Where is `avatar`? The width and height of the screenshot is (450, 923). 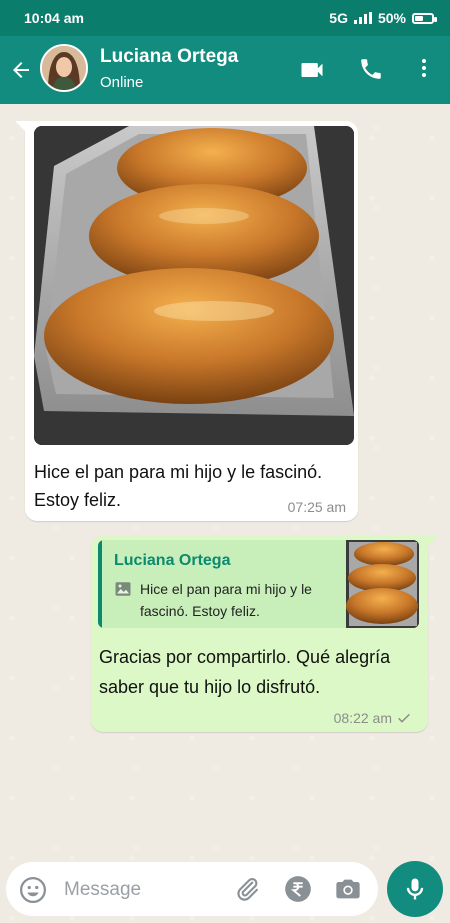 avatar is located at coordinates (64, 68).